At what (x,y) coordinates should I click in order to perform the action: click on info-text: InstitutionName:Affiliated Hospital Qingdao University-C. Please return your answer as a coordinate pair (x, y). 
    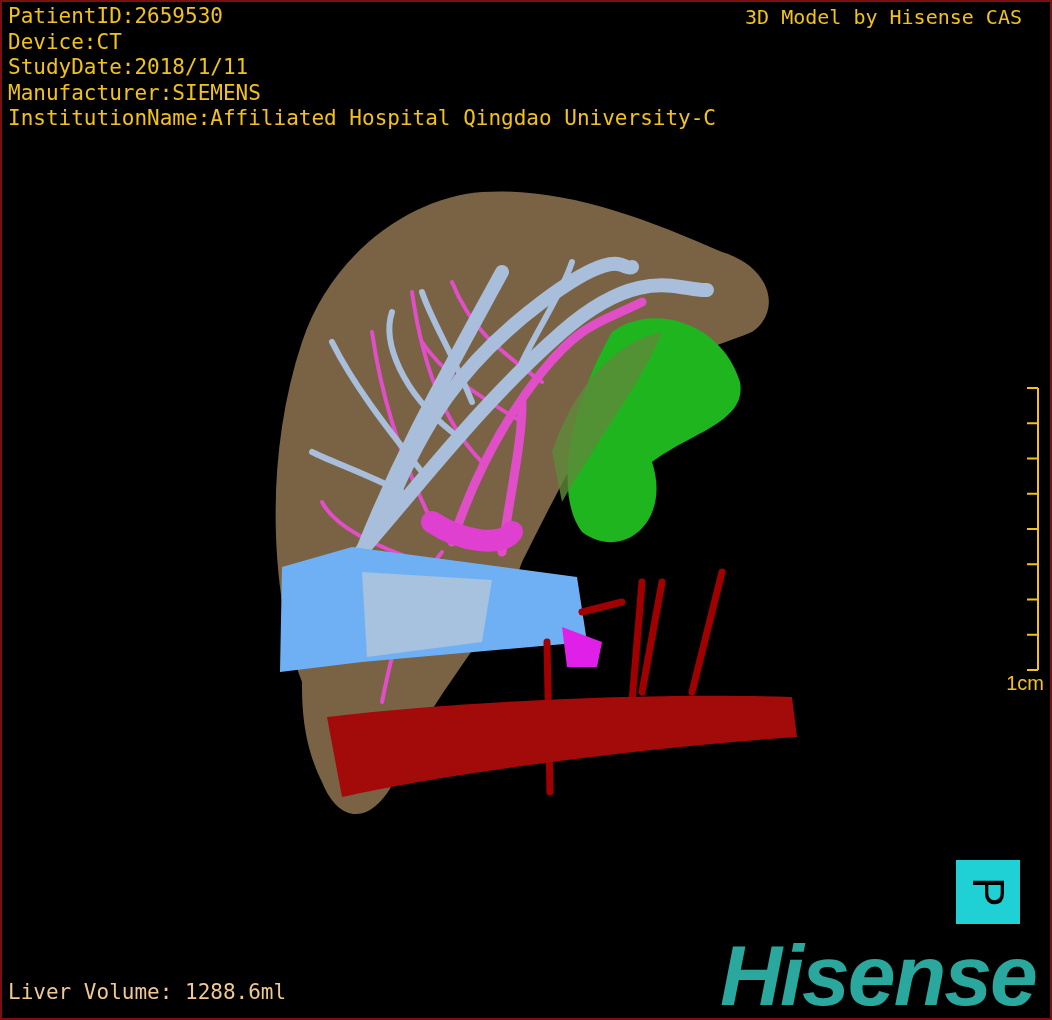
    Looking at the image, I should click on (362, 119).